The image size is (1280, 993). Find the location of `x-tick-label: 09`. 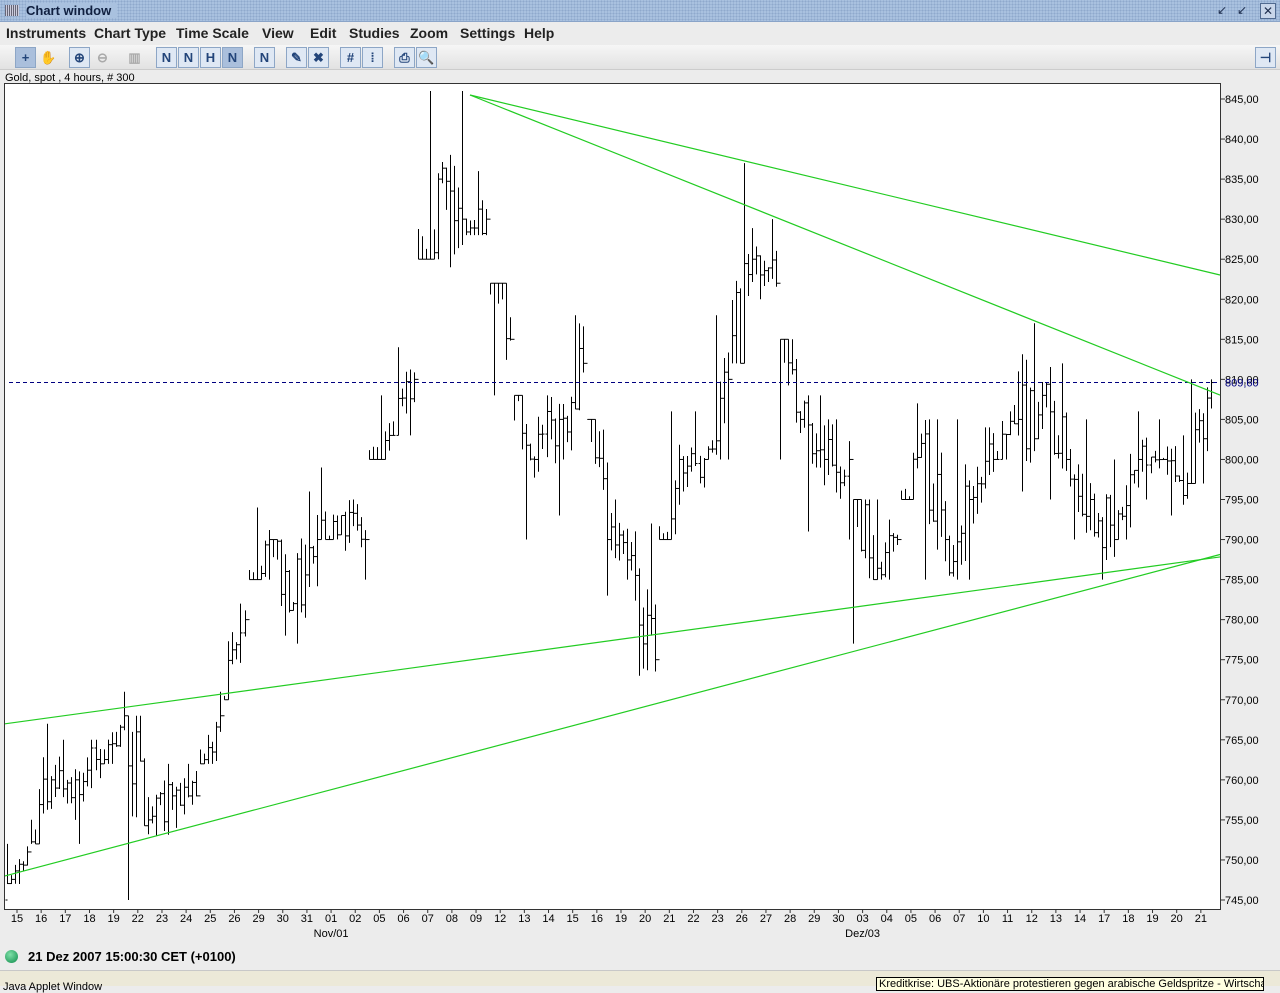

x-tick-label: 09 is located at coordinates (476, 919).